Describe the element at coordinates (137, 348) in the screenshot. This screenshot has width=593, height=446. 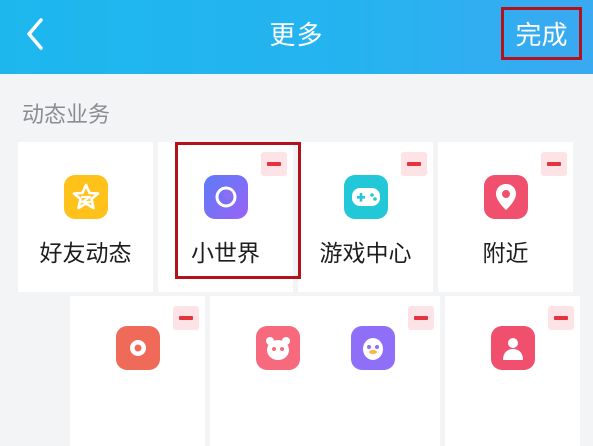
I see `red-app-icon` at that location.